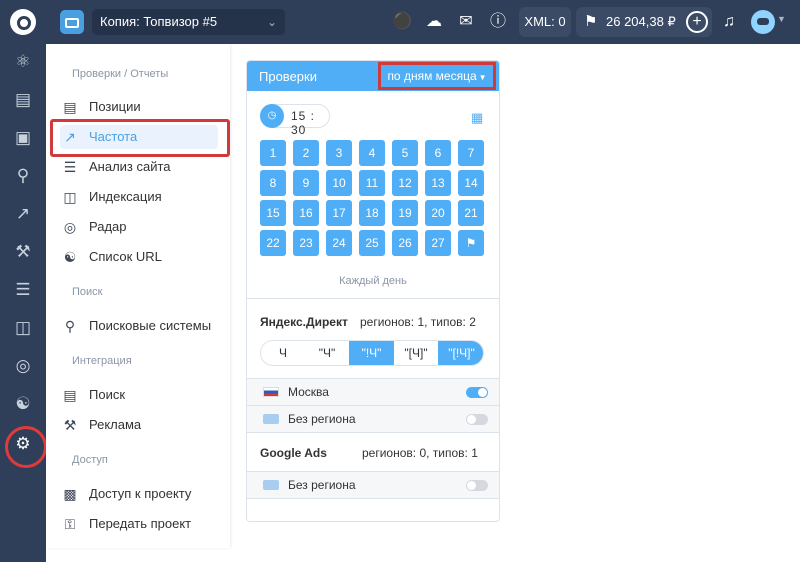 The height and width of the screenshot is (562, 800). Describe the element at coordinates (139, 227) in the screenshot. I see `menu-item-radar: ◎ Радар` at that location.